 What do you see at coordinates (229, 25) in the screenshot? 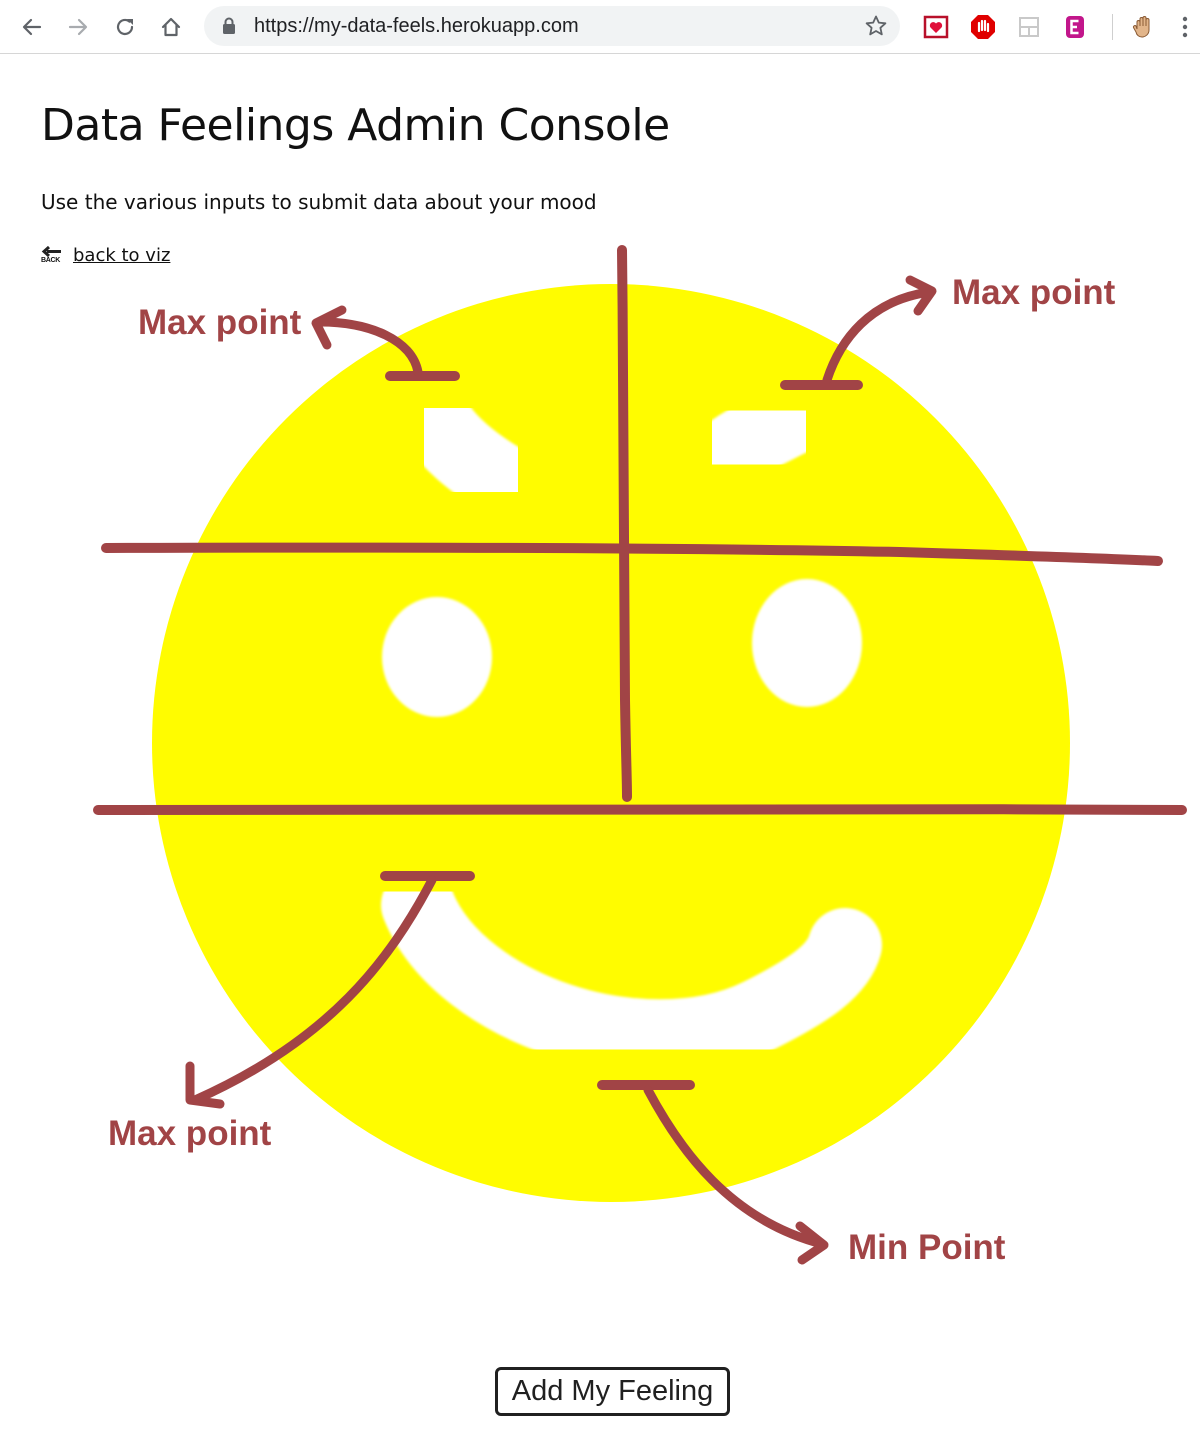
I see `lock-icon` at bounding box center [229, 25].